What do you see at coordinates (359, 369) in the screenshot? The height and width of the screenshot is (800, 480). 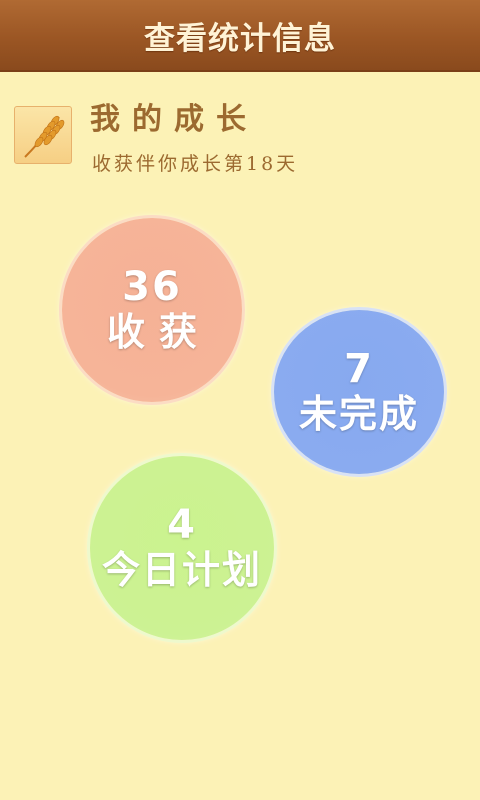 I see `incomplete-count: 7` at bounding box center [359, 369].